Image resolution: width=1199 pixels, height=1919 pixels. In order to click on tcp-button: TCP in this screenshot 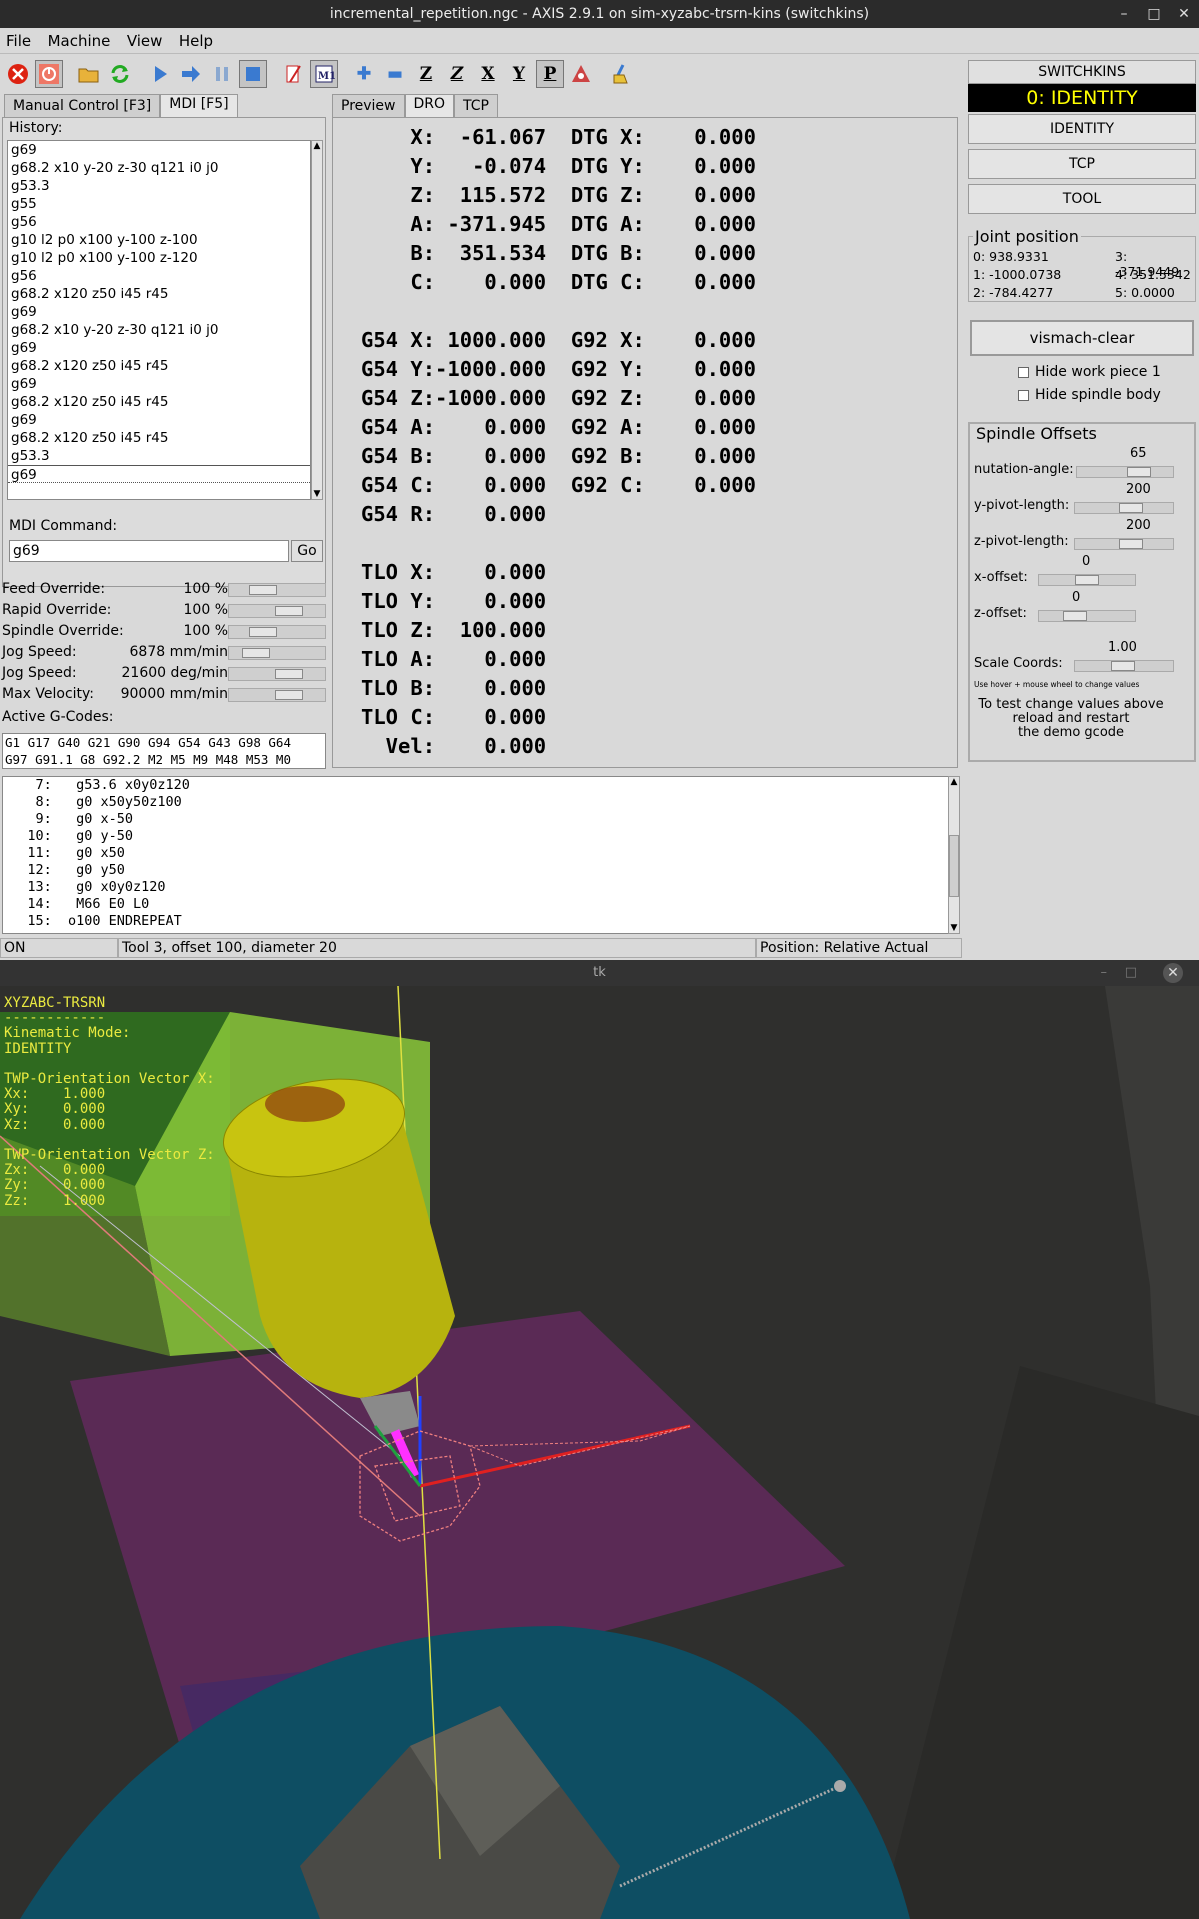, I will do `click(1082, 164)`.